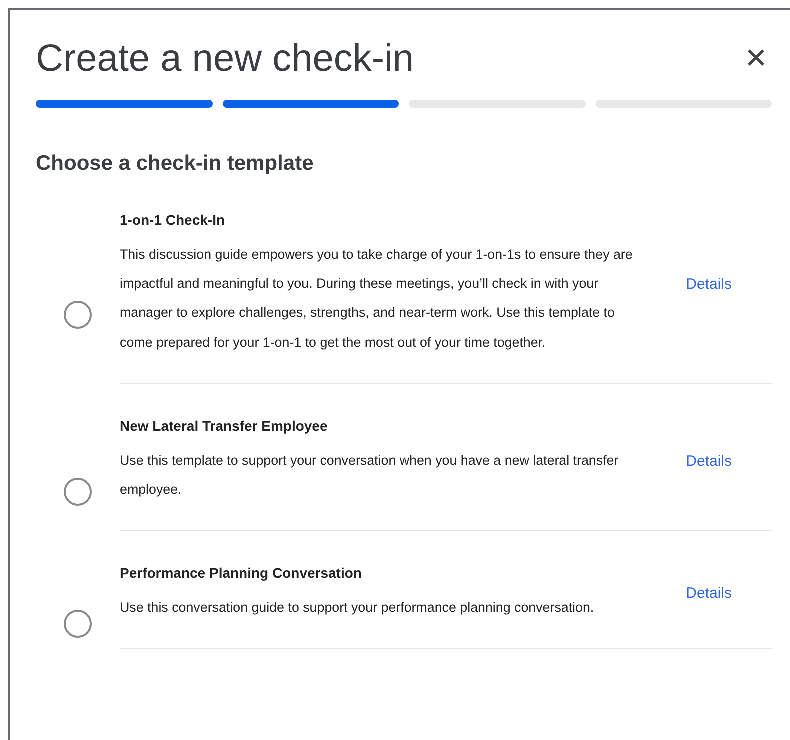 Image resolution: width=790 pixels, height=740 pixels. I want to click on template-description: Use this conversation guide to support your performance planning conversation., so click(358, 608).